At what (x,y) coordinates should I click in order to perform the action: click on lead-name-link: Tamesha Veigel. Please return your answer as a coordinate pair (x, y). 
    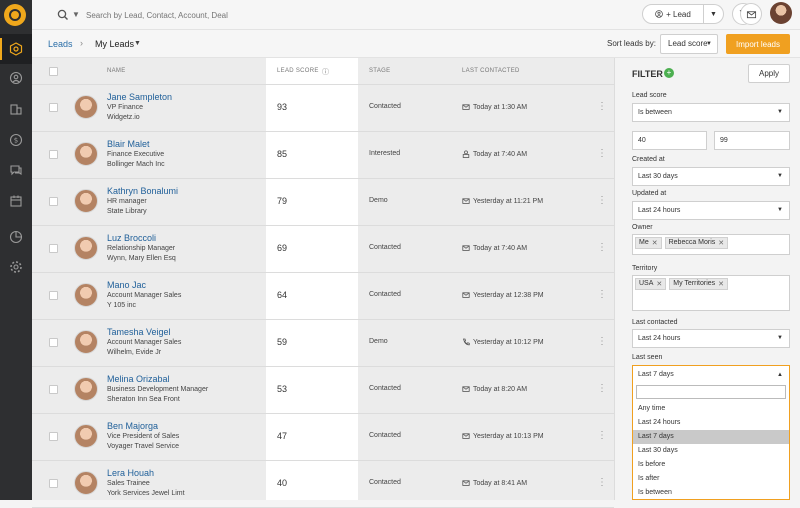
    Looking at the image, I should click on (139, 332).